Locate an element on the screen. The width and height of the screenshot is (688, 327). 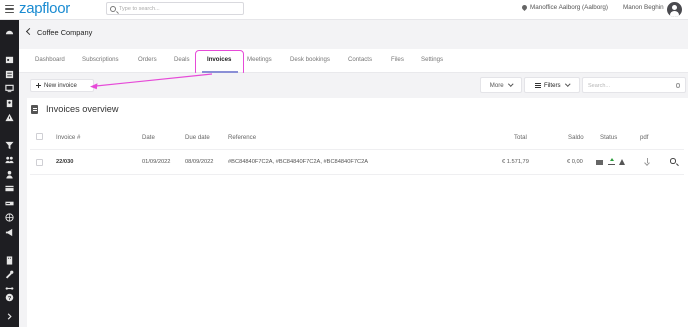
filter-lines-icon is located at coordinates (537, 85).